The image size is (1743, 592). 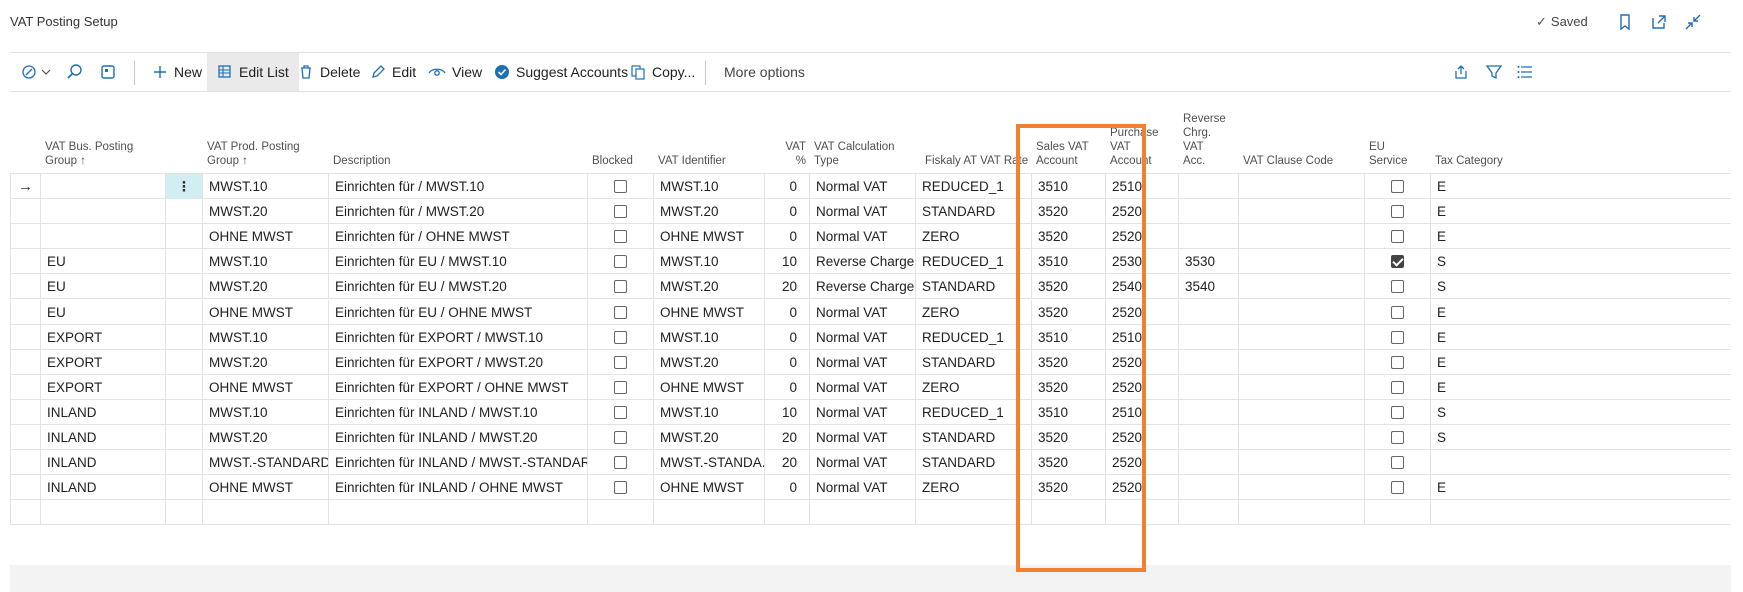 What do you see at coordinates (102, 312) in the screenshot?
I see `cell-bus-group: EU` at bounding box center [102, 312].